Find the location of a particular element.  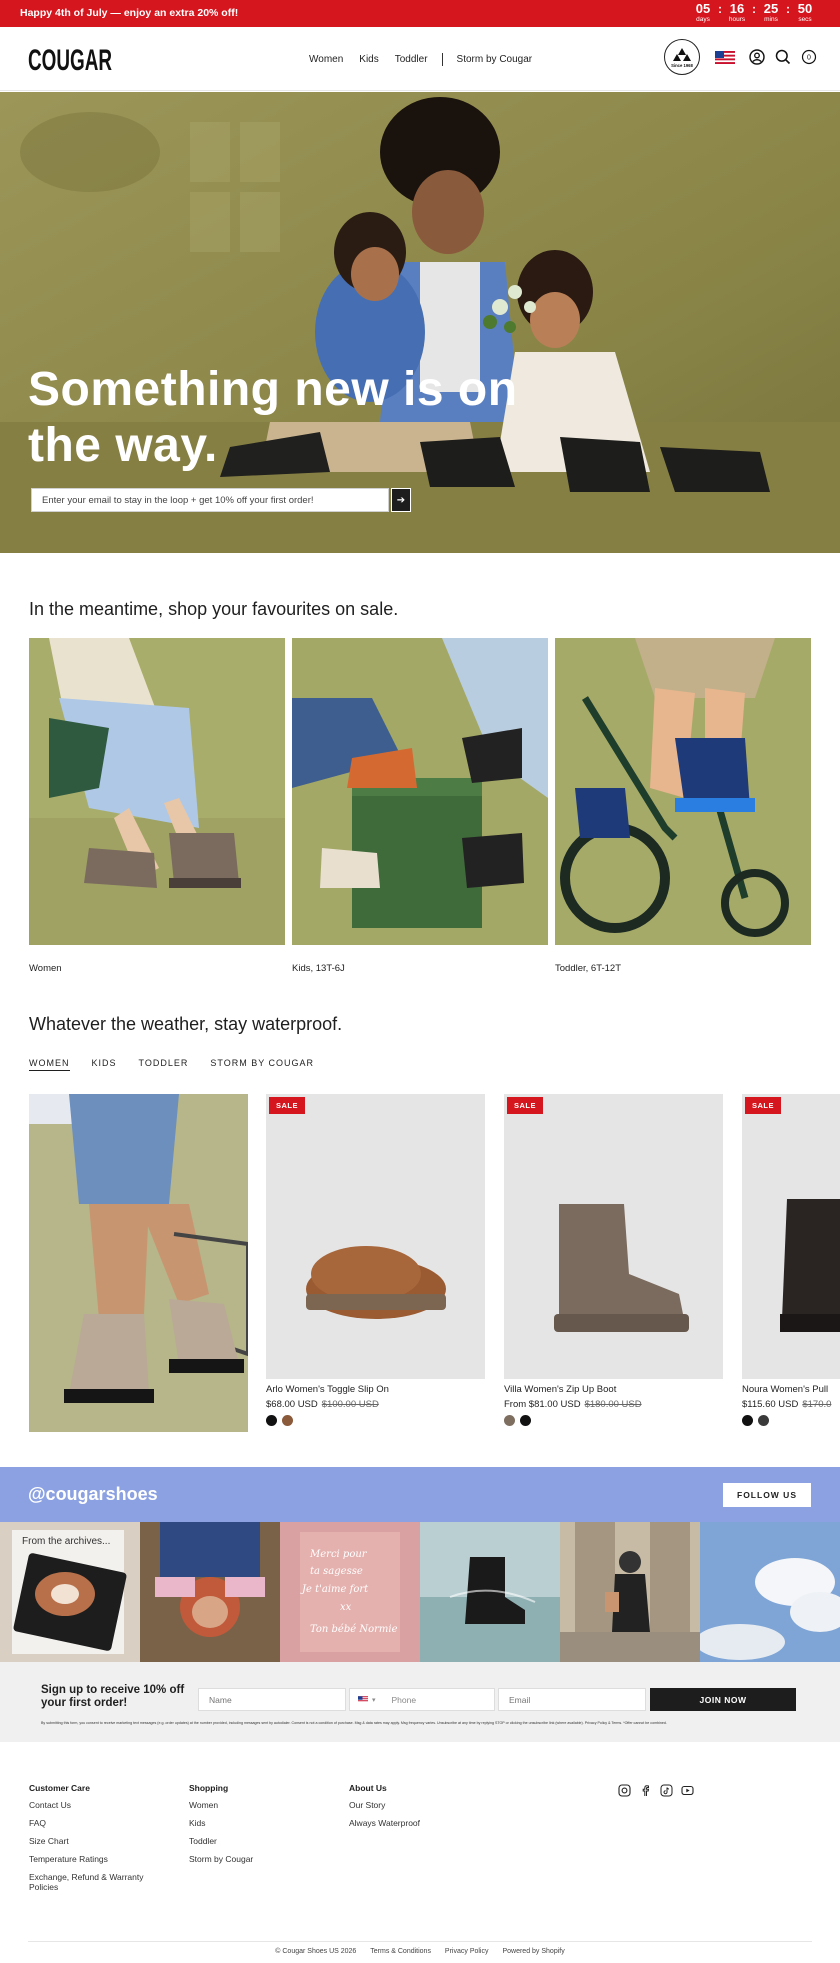

footer-link: FAQ is located at coordinates (94, 1823).